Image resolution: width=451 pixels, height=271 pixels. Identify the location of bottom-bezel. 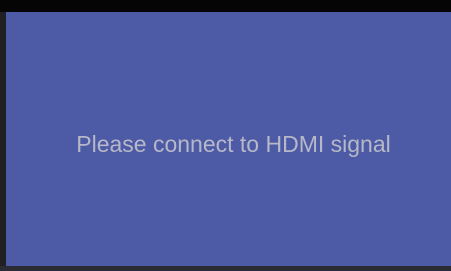
(225, 268).